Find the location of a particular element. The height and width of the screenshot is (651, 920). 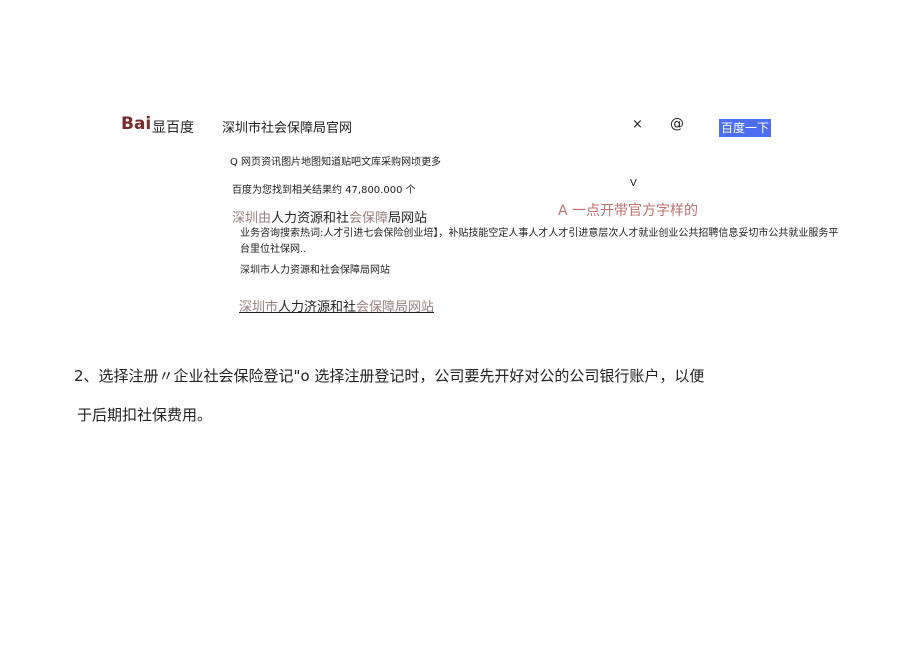

result-title-part: 深圳市 is located at coordinates (259, 307).